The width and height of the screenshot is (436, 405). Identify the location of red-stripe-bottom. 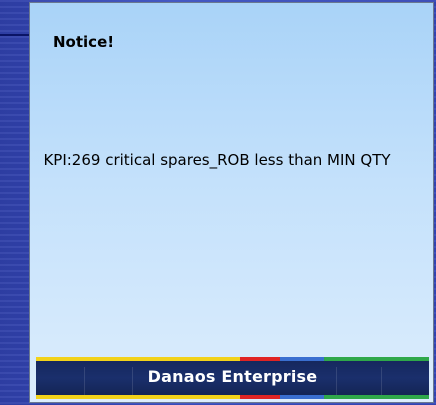
(260, 397).